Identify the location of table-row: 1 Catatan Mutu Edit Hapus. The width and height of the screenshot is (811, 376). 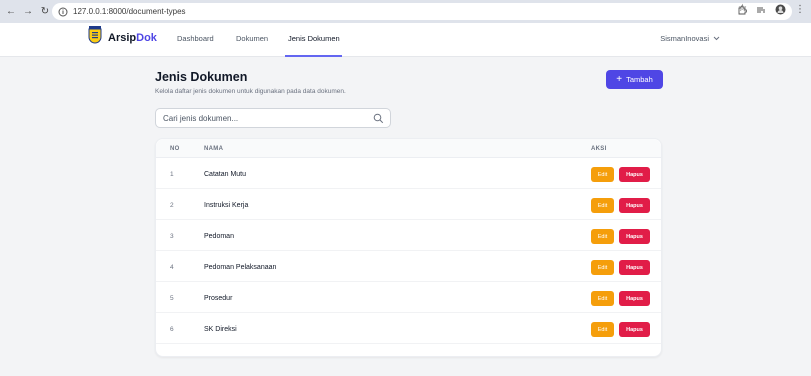
(408, 173).